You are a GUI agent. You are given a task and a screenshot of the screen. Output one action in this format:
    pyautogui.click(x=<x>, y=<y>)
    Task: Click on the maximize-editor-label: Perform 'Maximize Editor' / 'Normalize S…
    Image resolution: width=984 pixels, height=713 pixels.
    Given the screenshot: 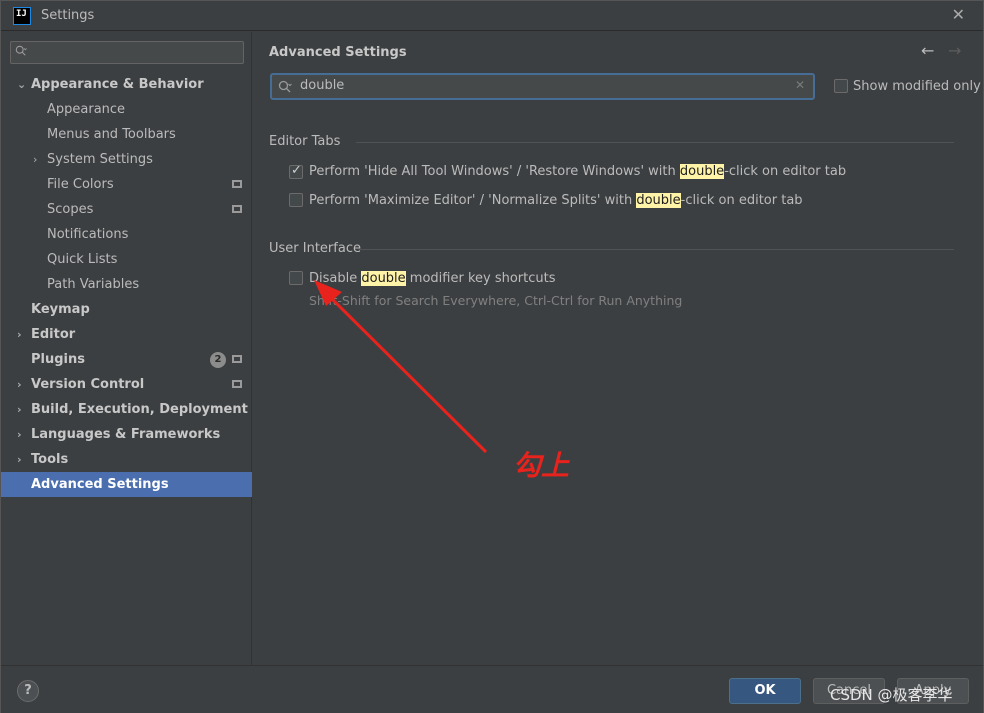 What is the action you would take?
    pyautogui.click(x=556, y=200)
    